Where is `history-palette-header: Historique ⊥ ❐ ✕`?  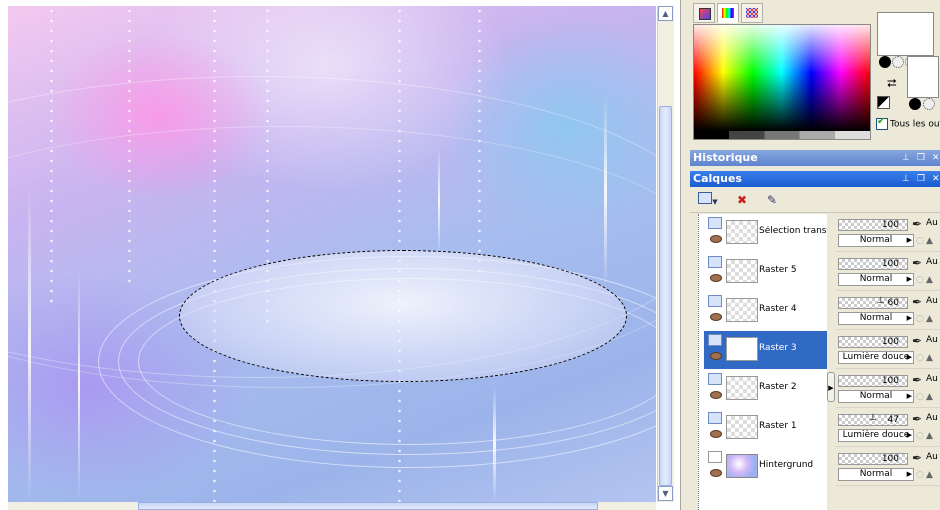 history-palette-header: Historique ⊥ ❐ ✕ is located at coordinates (815, 158).